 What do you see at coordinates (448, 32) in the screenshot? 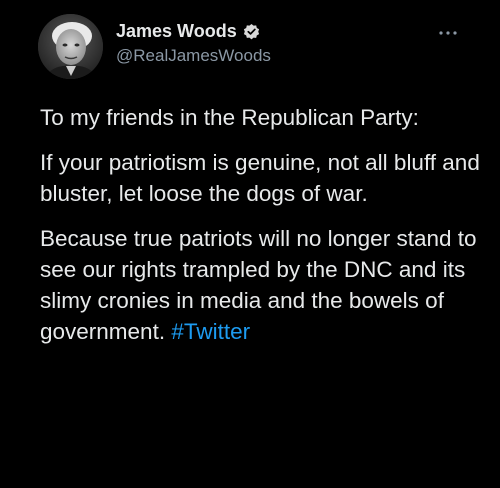
I see `more-options-icon` at bounding box center [448, 32].